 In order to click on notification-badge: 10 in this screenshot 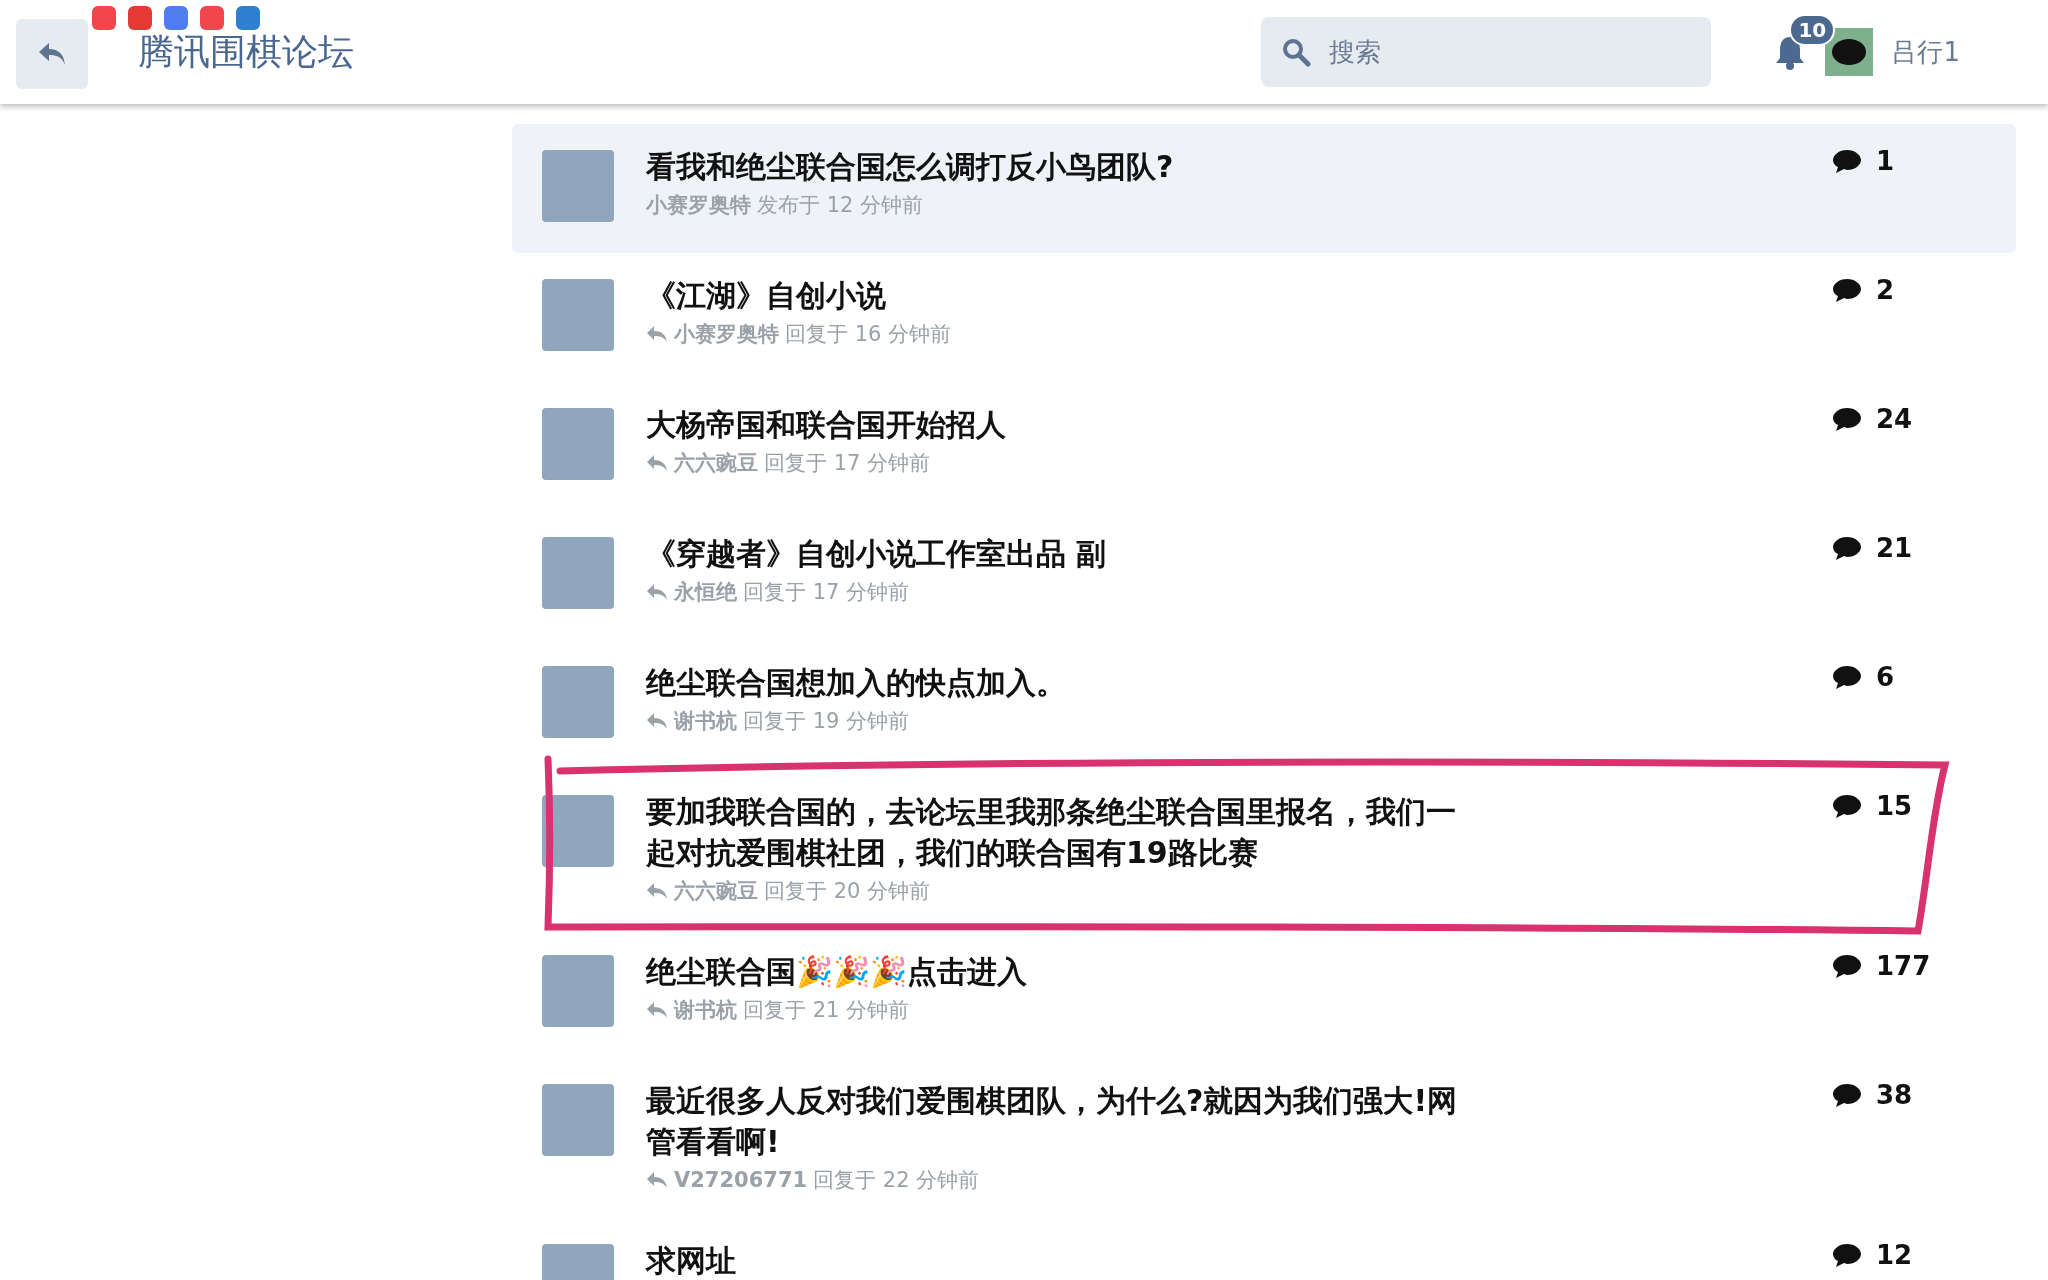, I will do `click(1812, 30)`.